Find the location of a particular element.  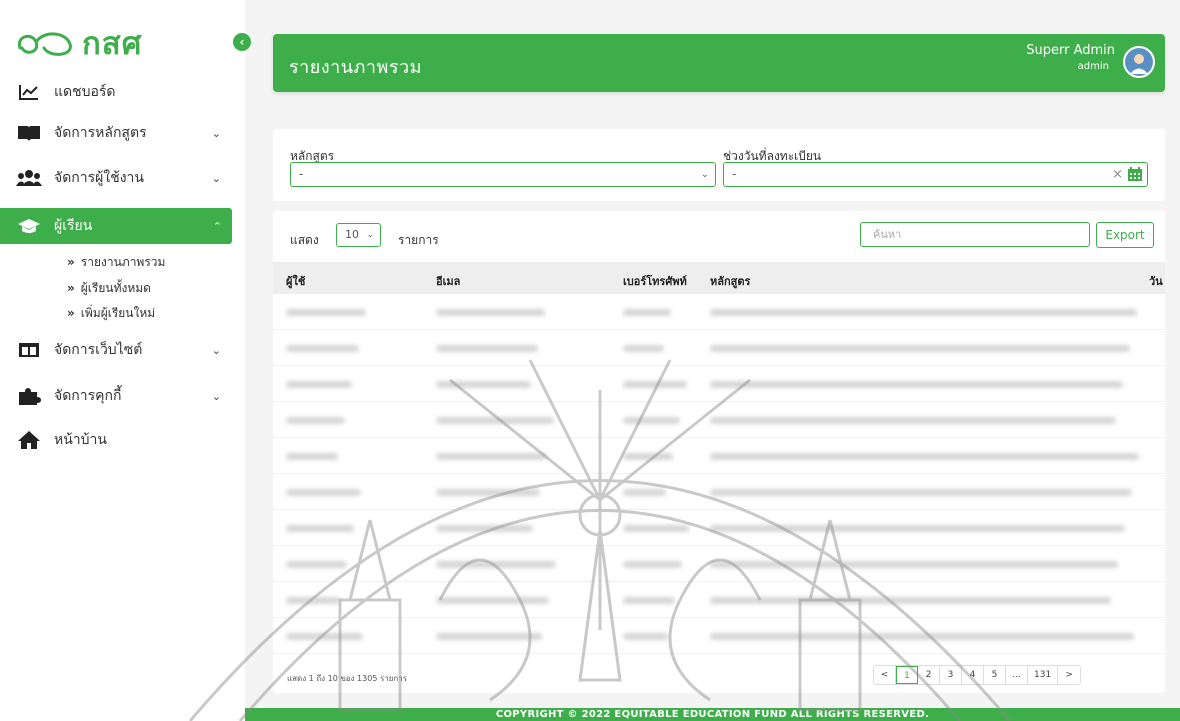

chart-line-icon is located at coordinates (29, 92).